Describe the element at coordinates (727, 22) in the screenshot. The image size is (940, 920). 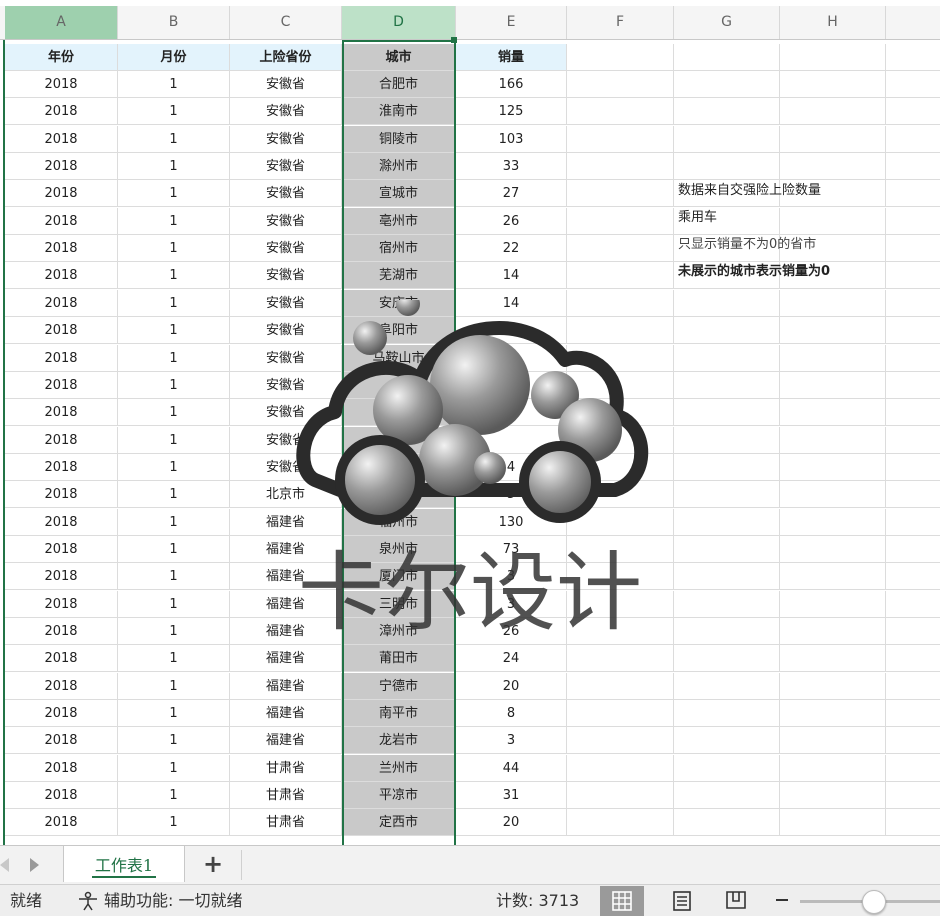
I see `col-header-g: G` at that location.